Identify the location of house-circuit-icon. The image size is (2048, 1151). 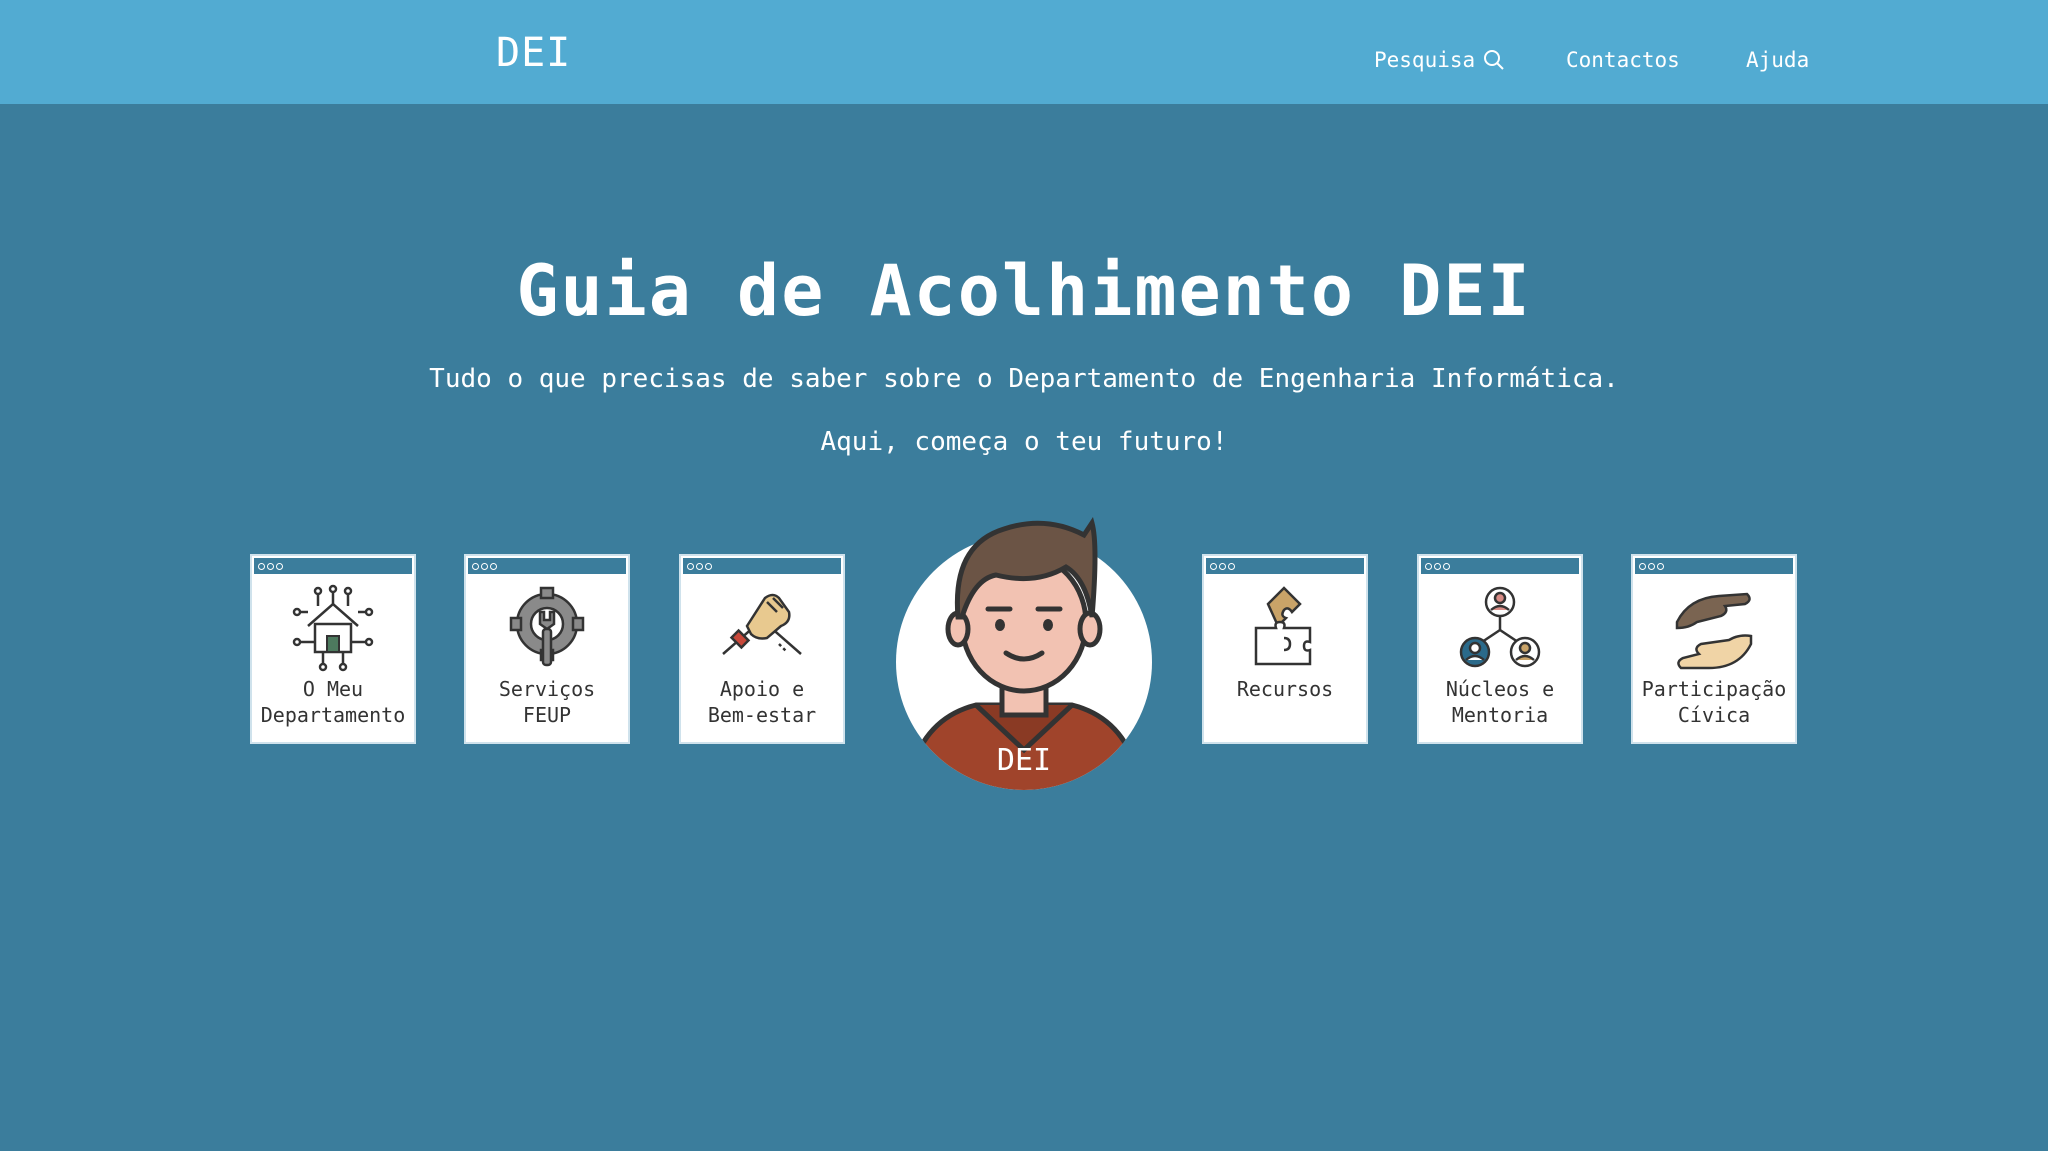
(333, 628).